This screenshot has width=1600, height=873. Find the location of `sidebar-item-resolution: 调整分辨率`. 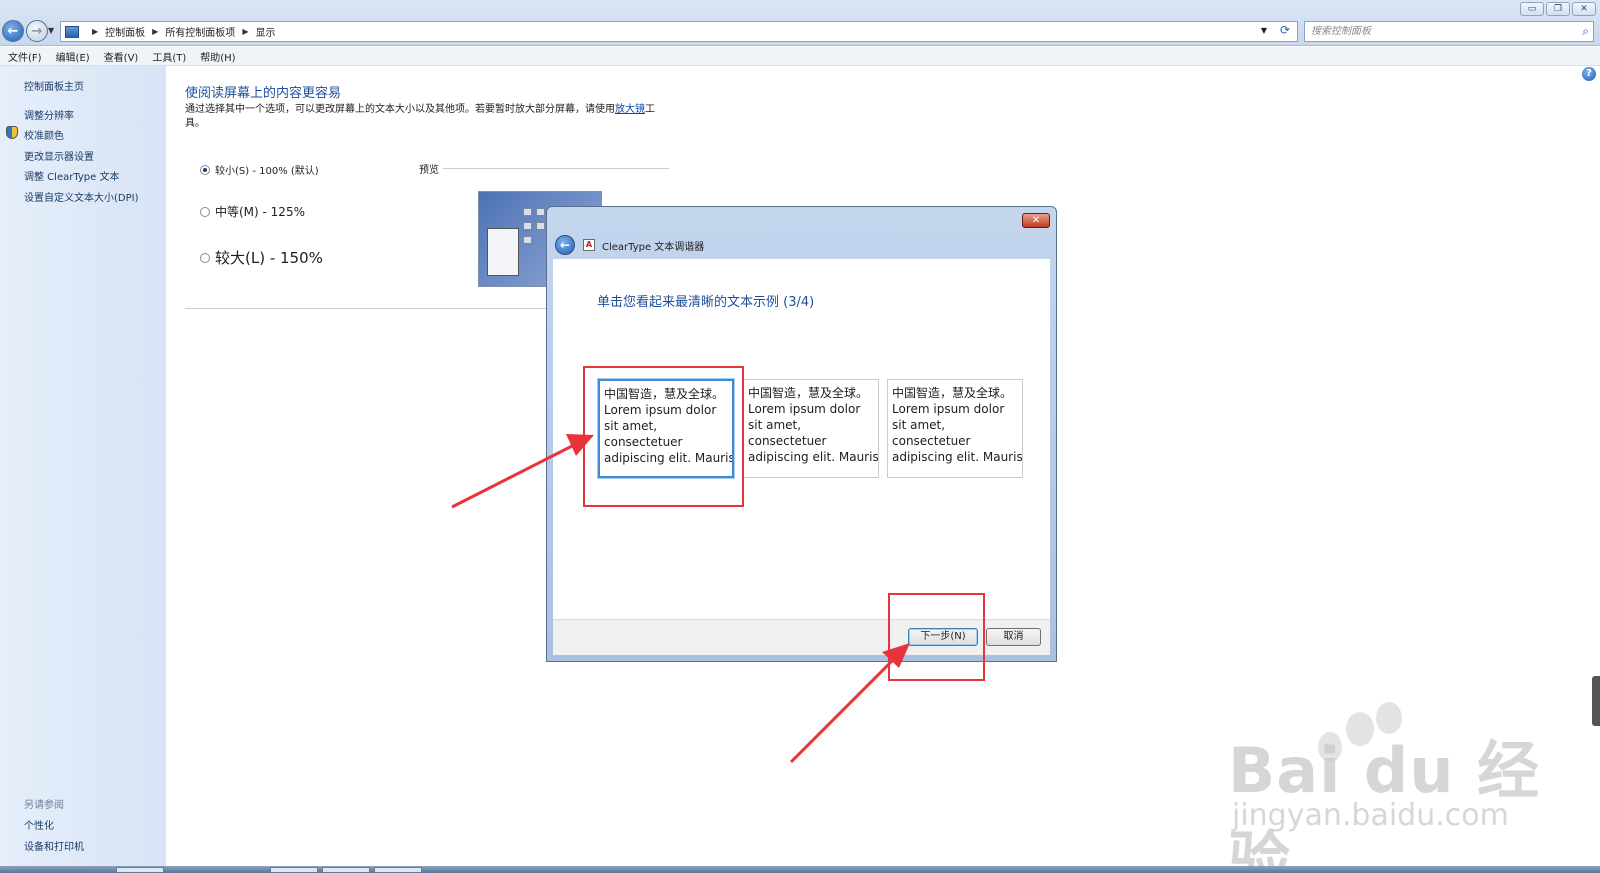

sidebar-item-resolution: 调整分辨率 is located at coordinates (49, 114).